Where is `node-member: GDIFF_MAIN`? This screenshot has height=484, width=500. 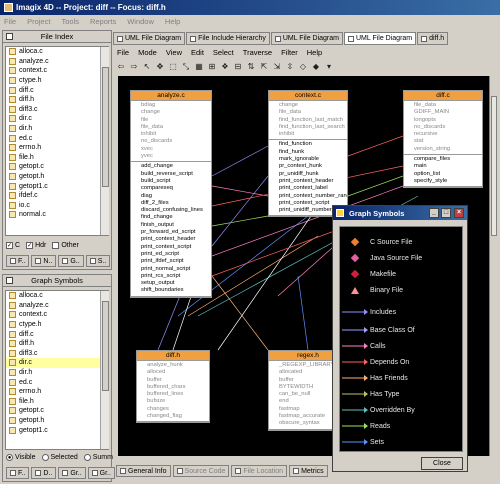
node-member: GDIFF_MAIN is located at coordinates (443, 112).